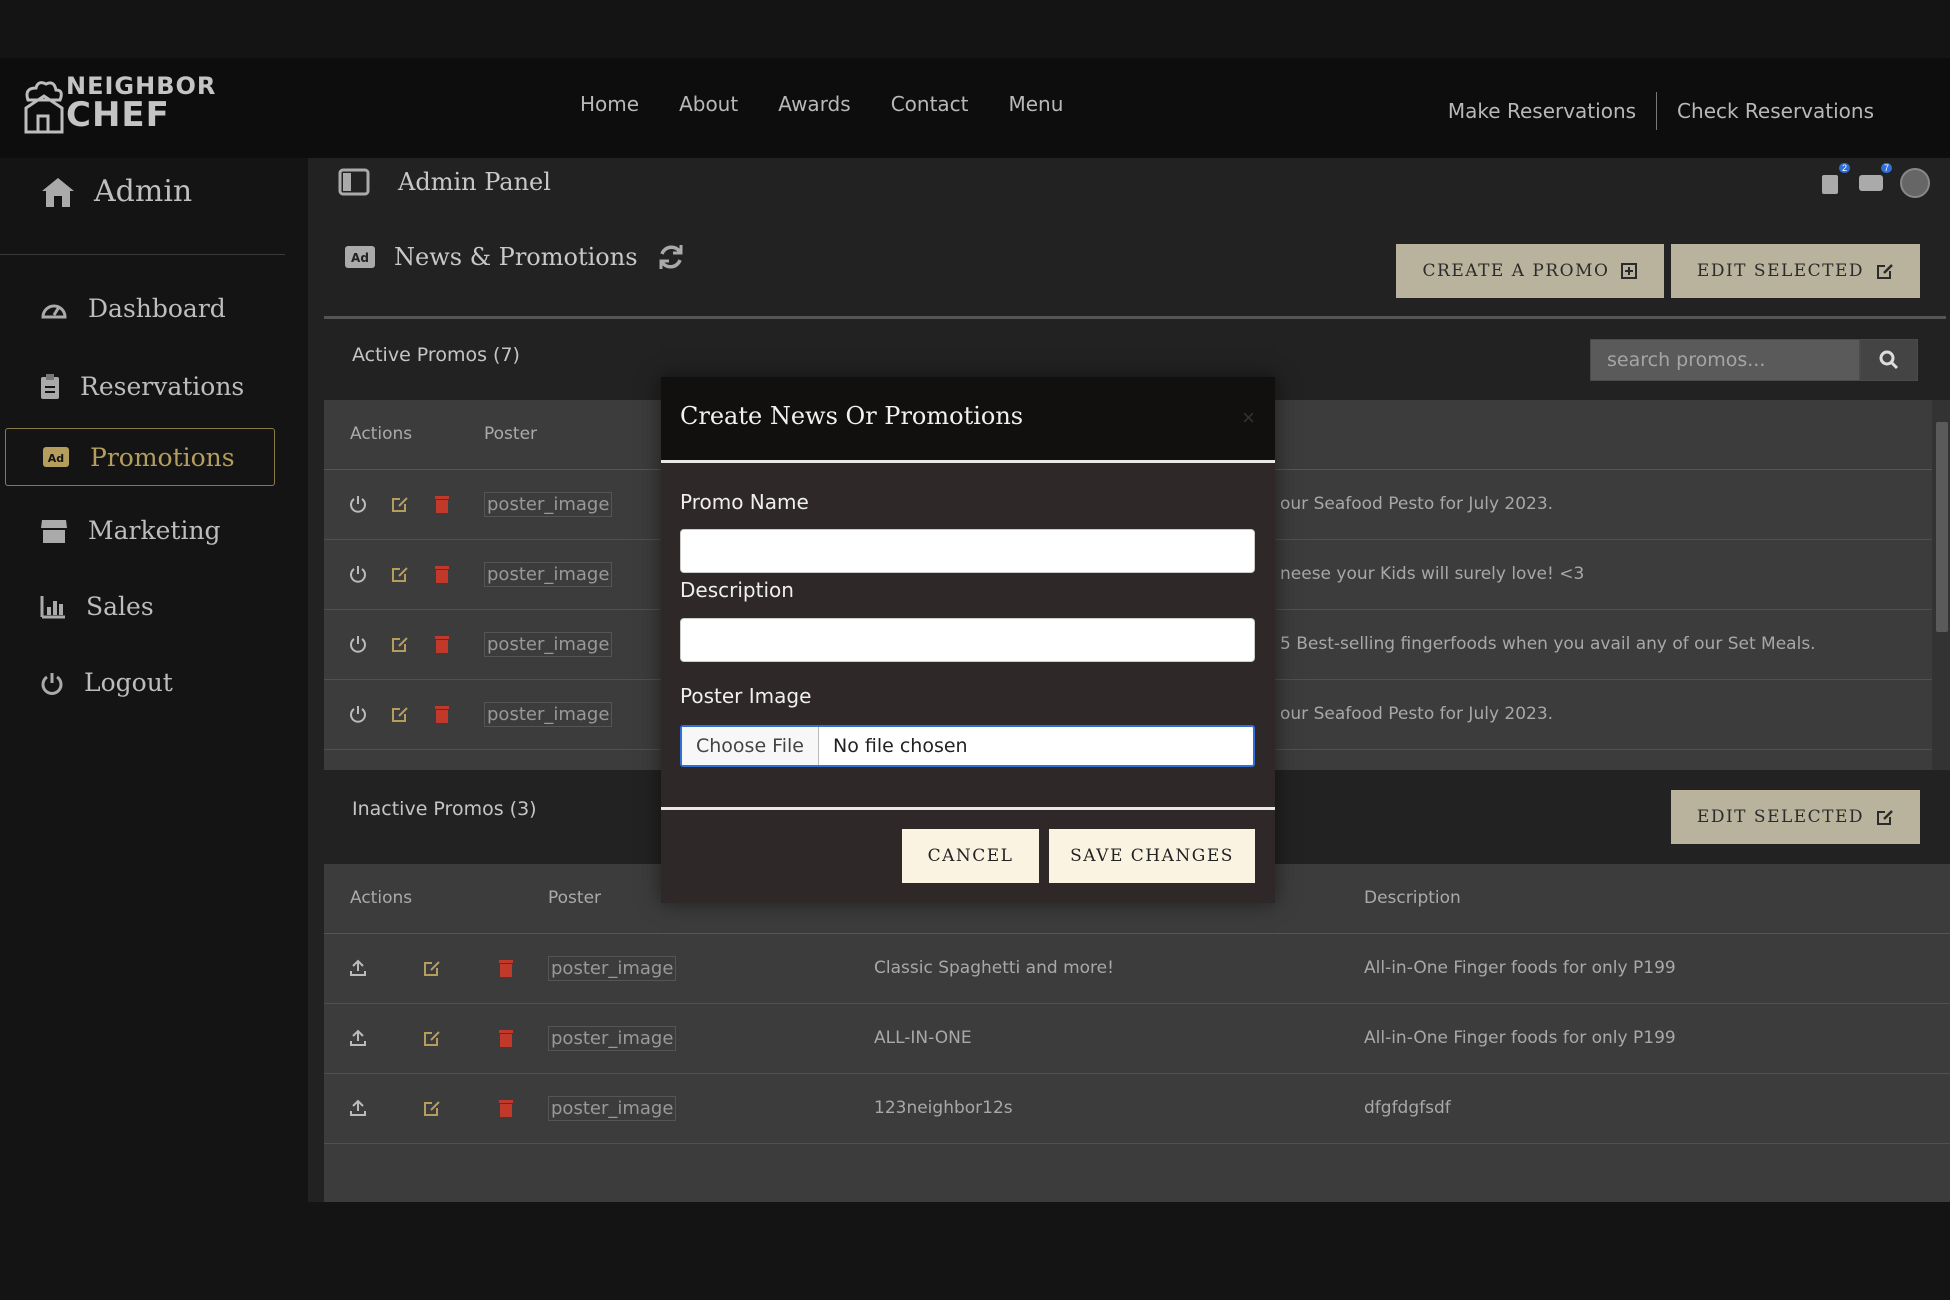 Image resolution: width=1950 pixels, height=1300 pixels. I want to click on sidebar-title: Admin, so click(143, 191).